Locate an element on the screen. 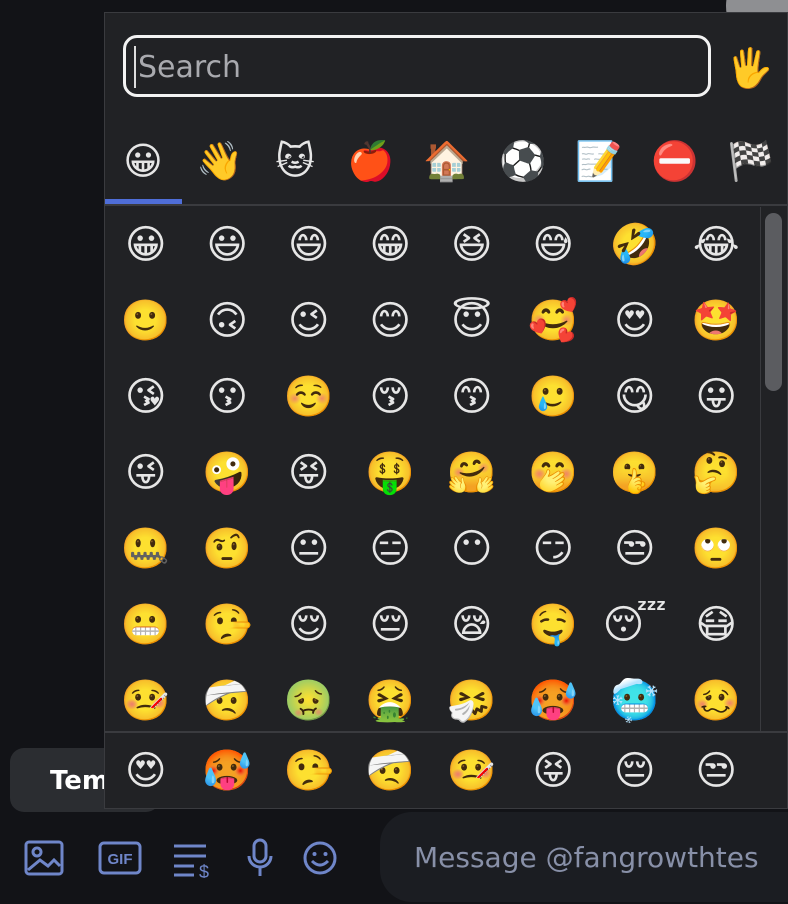  emoji-cell: 🤕 is located at coordinates (228, 697).